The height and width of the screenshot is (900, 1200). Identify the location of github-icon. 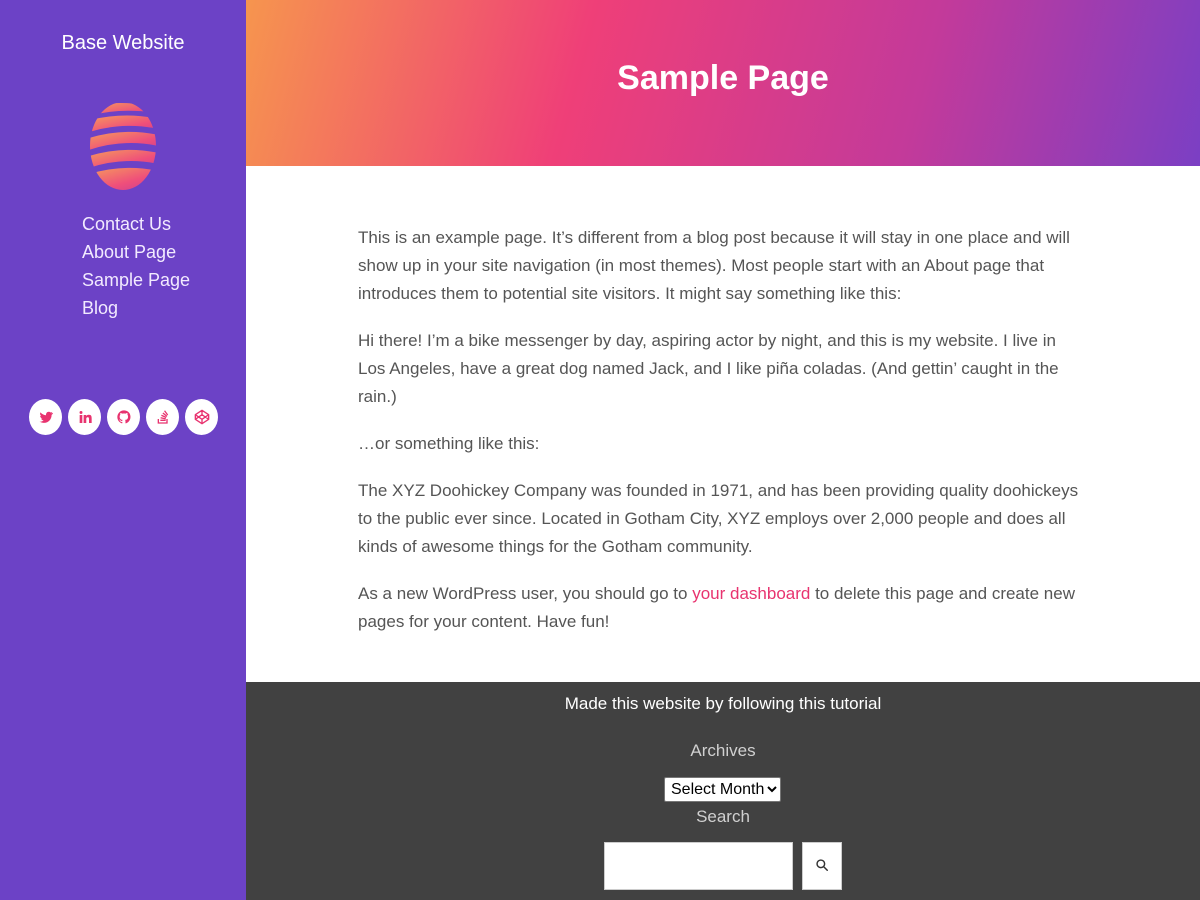
(123, 417).